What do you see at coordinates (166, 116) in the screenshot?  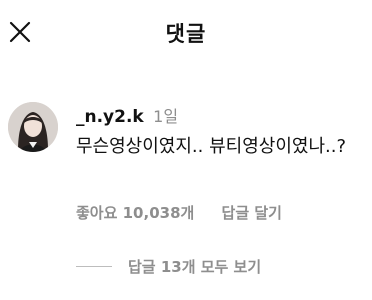 I see `comment-time: 1일` at bounding box center [166, 116].